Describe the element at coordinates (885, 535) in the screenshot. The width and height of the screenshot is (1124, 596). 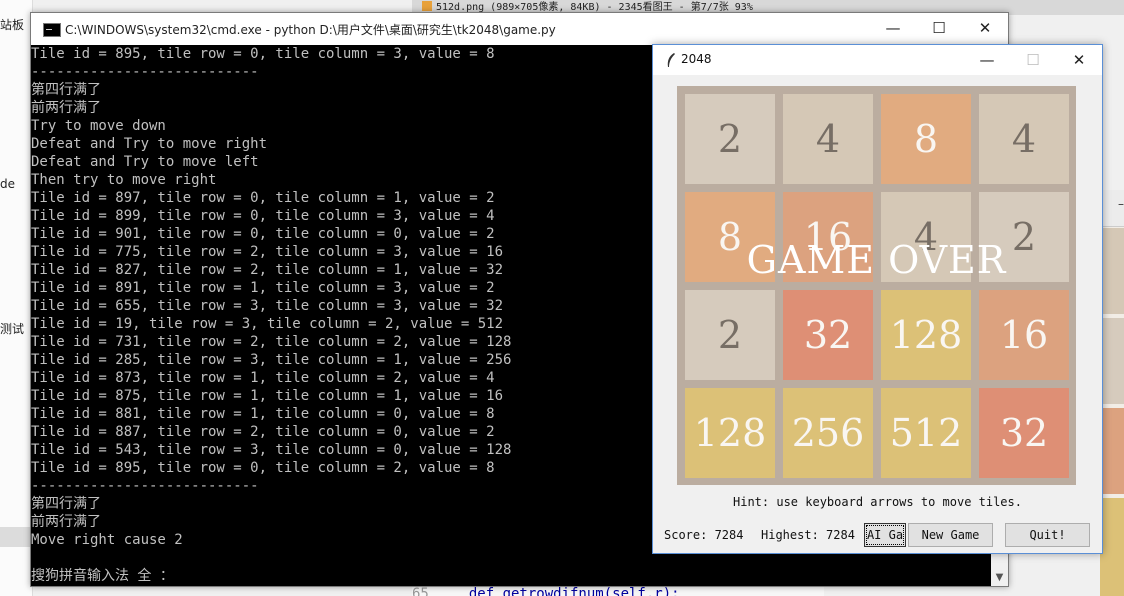
I see `ai-game-button: AI Ga` at that location.